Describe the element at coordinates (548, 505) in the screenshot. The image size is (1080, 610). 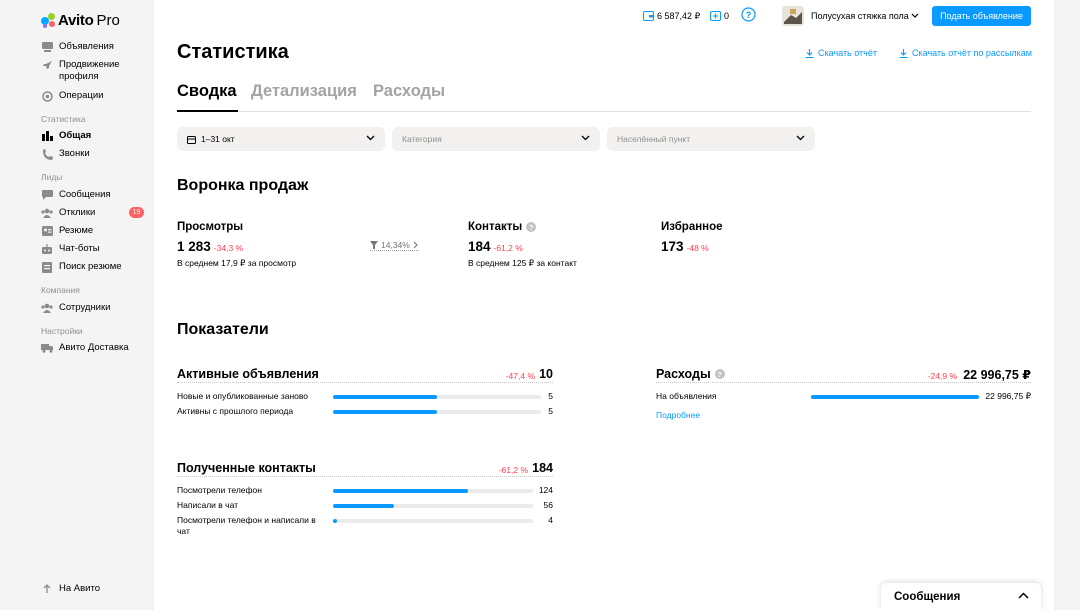
I see `contacts-chat-value: 56` at that location.